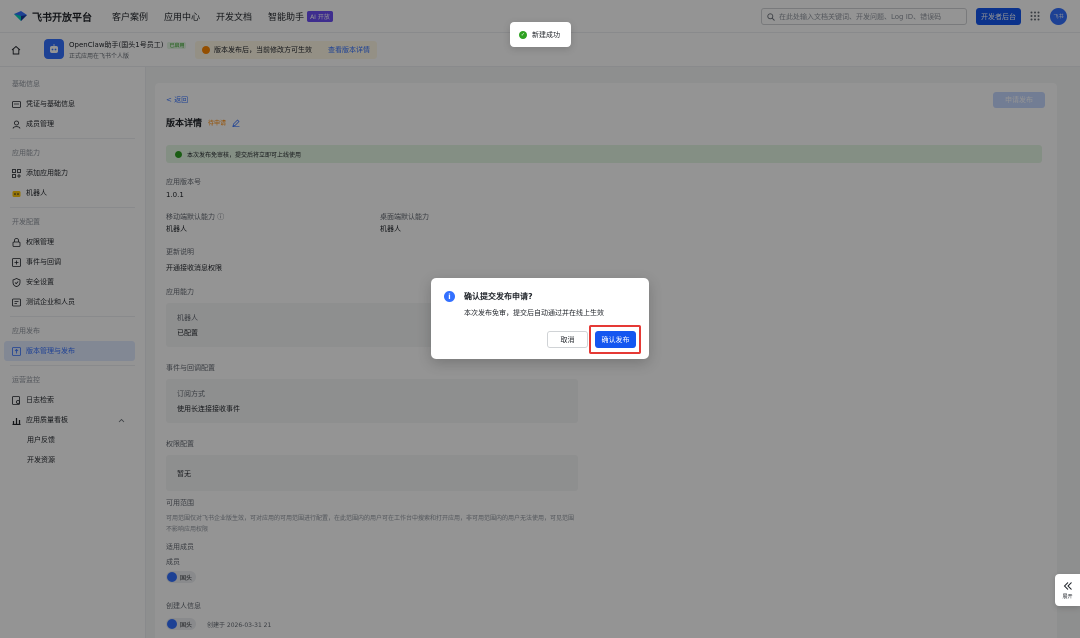 The height and width of the screenshot is (638, 1080). I want to click on expand-panel-button: 展开, so click(1067, 590).